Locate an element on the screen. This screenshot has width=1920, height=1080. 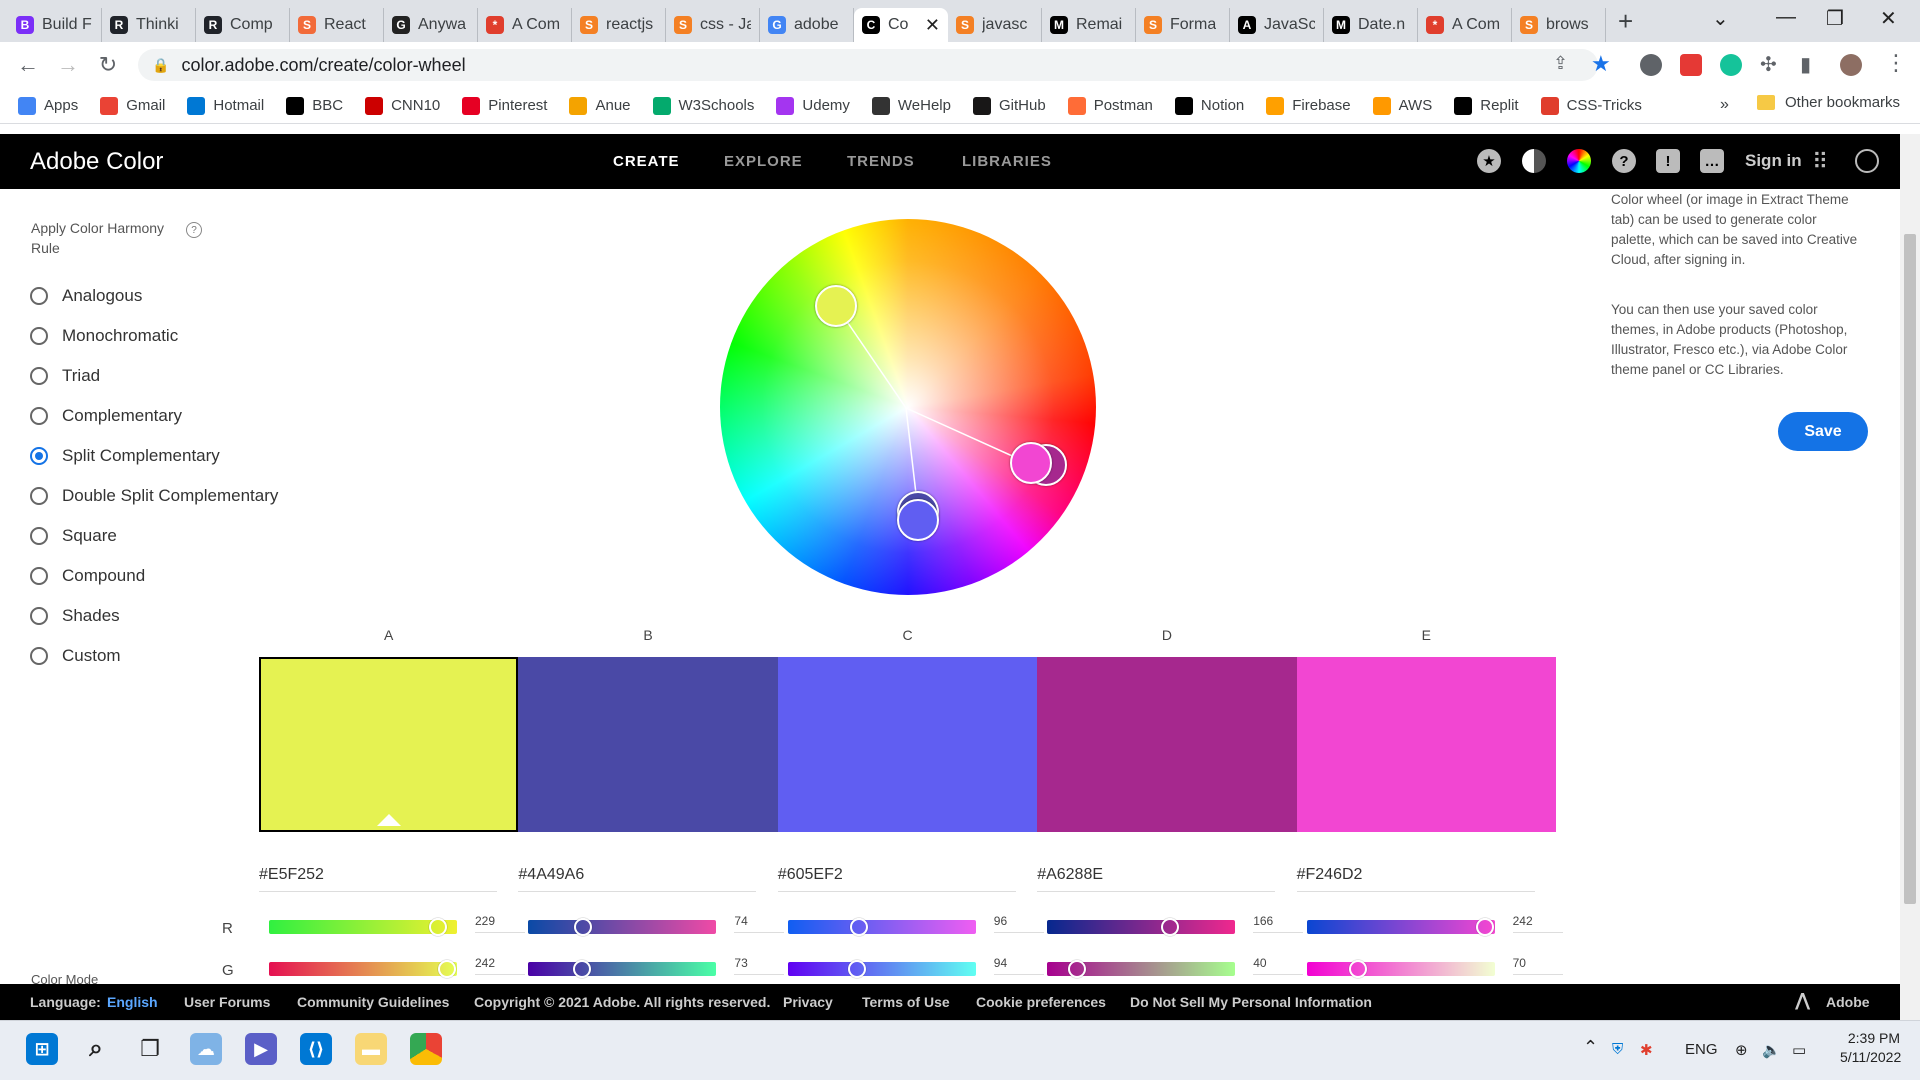
weather-icon: ☁ is located at coordinates (206, 1049).